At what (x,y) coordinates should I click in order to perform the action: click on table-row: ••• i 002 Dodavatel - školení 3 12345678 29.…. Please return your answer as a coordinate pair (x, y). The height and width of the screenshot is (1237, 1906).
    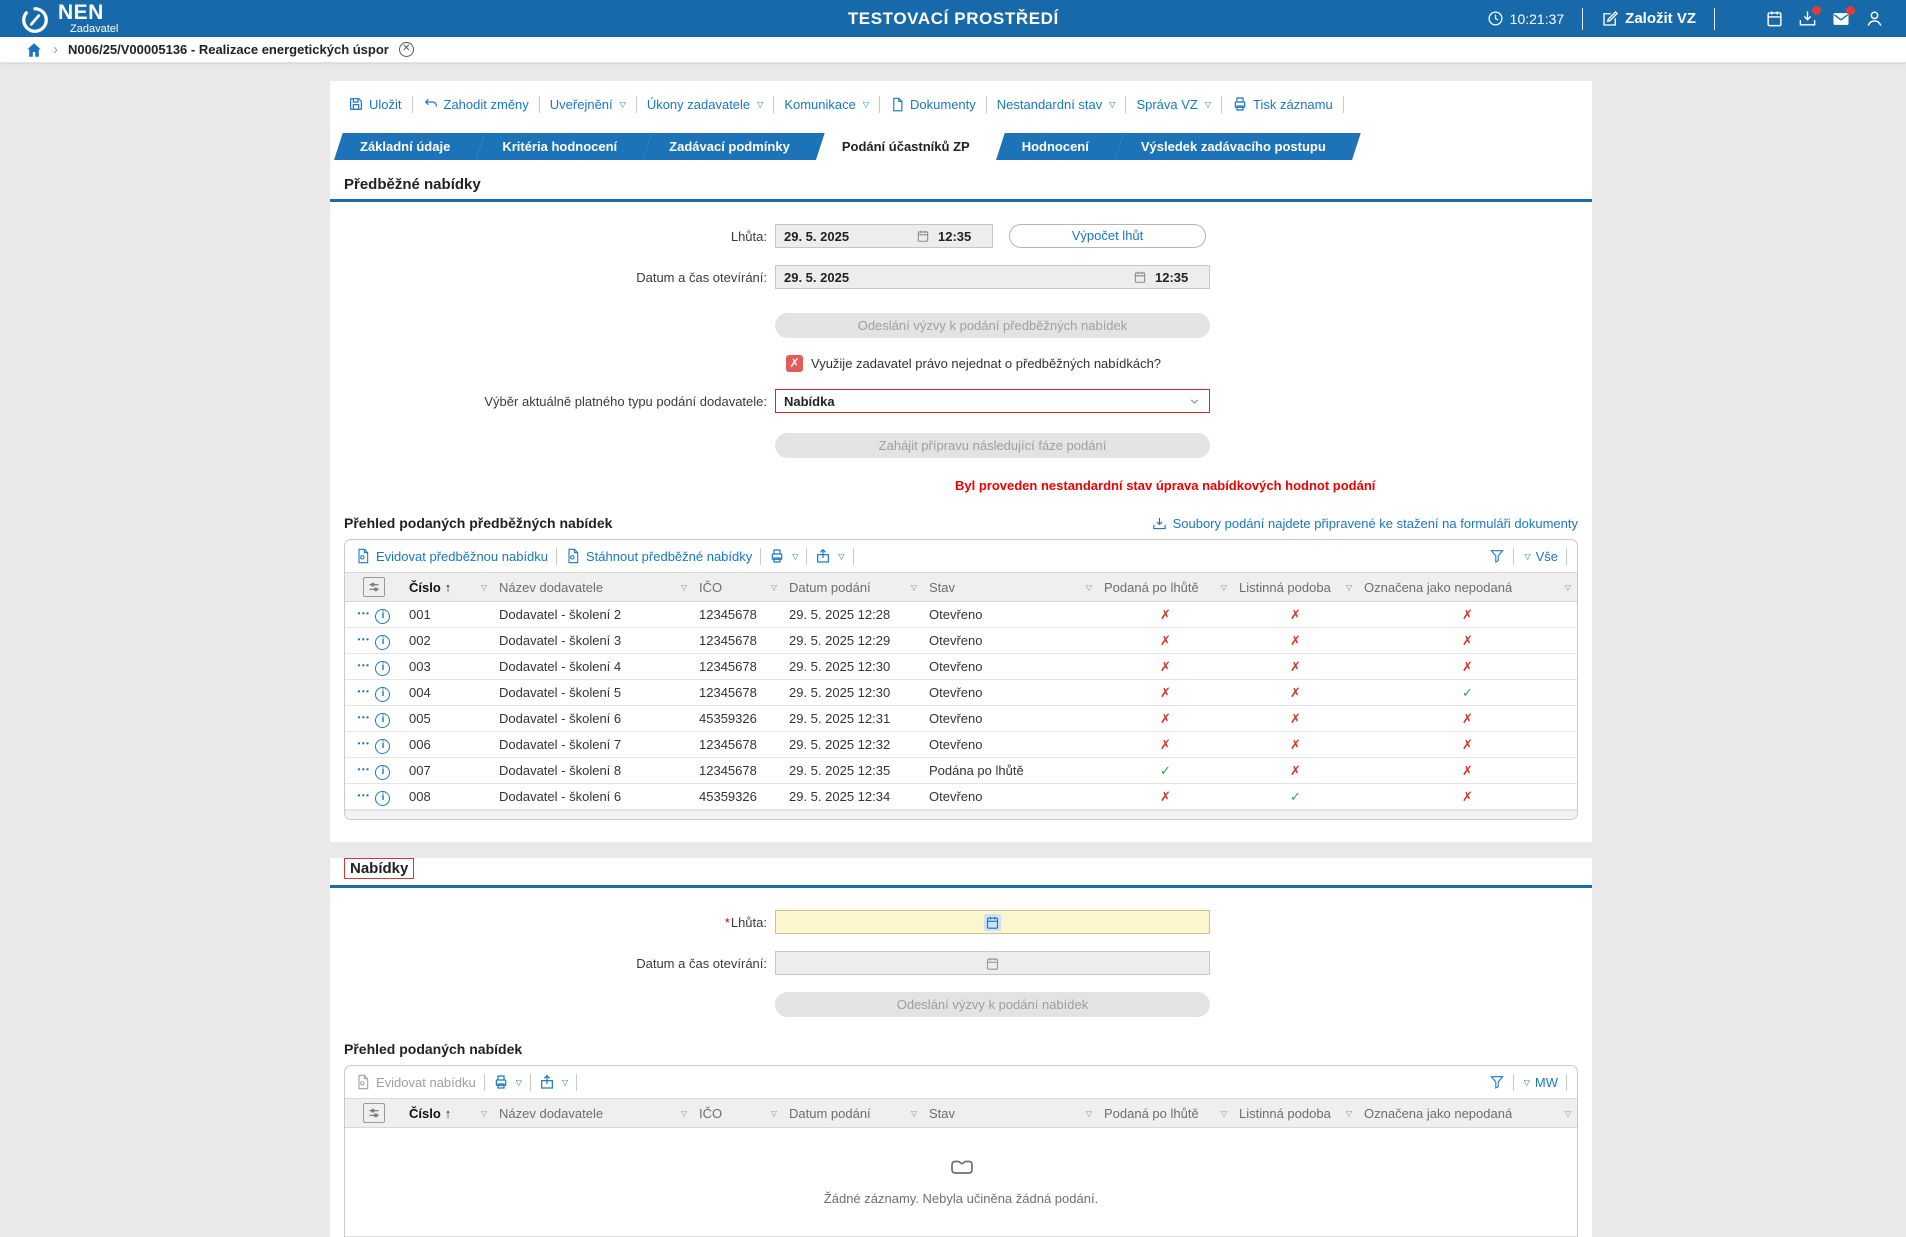
    Looking at the image, I should click on (961, 640).